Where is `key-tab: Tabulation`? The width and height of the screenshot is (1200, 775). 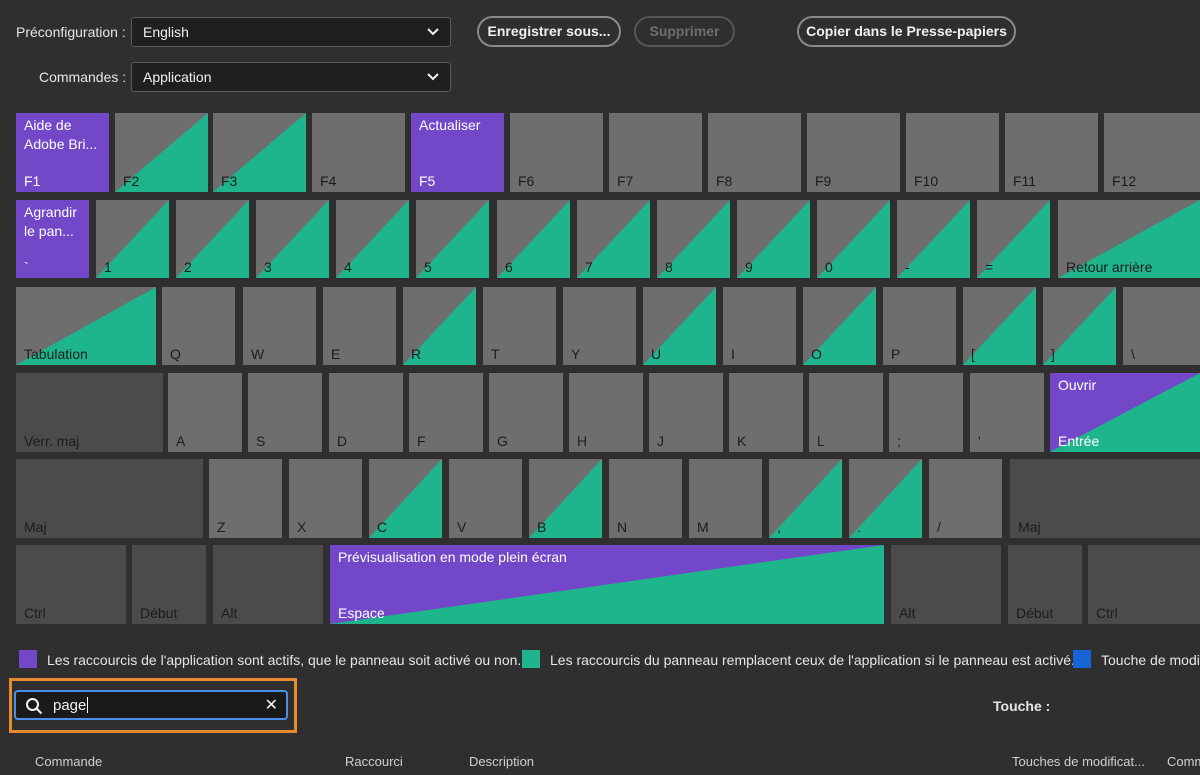 key-tab: Tabulation is located at coordinates (86, 326).